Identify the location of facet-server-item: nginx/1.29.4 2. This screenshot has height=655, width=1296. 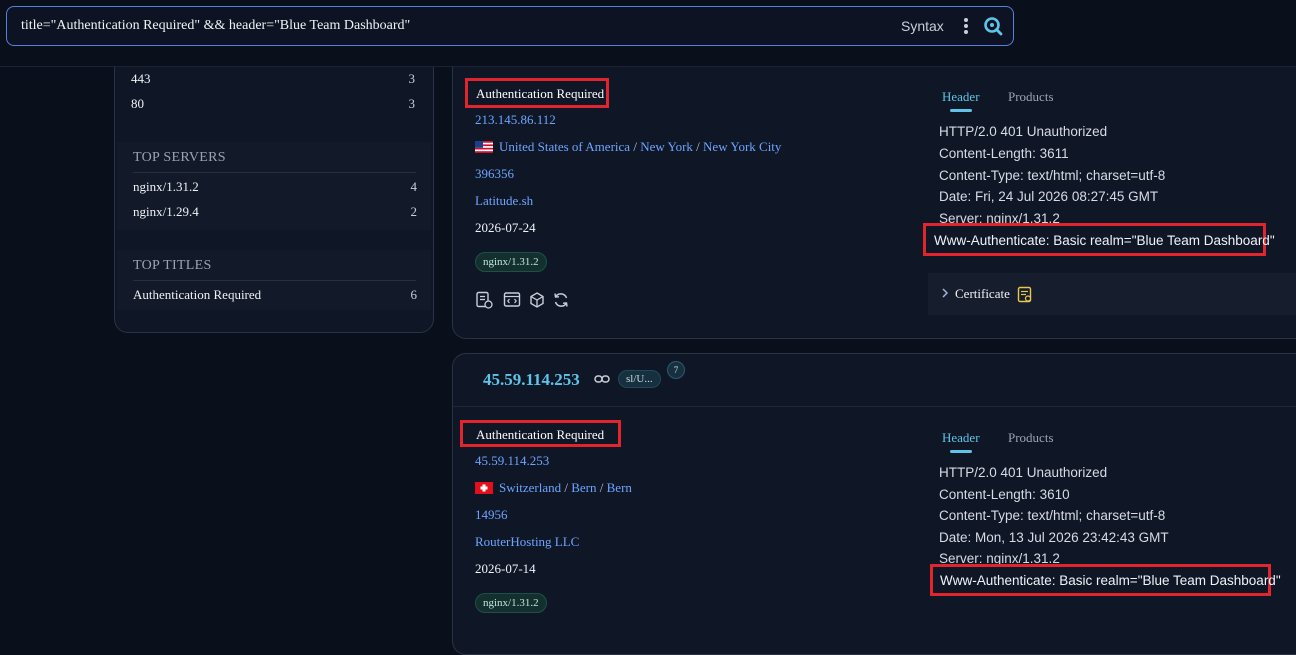
(275, 212).